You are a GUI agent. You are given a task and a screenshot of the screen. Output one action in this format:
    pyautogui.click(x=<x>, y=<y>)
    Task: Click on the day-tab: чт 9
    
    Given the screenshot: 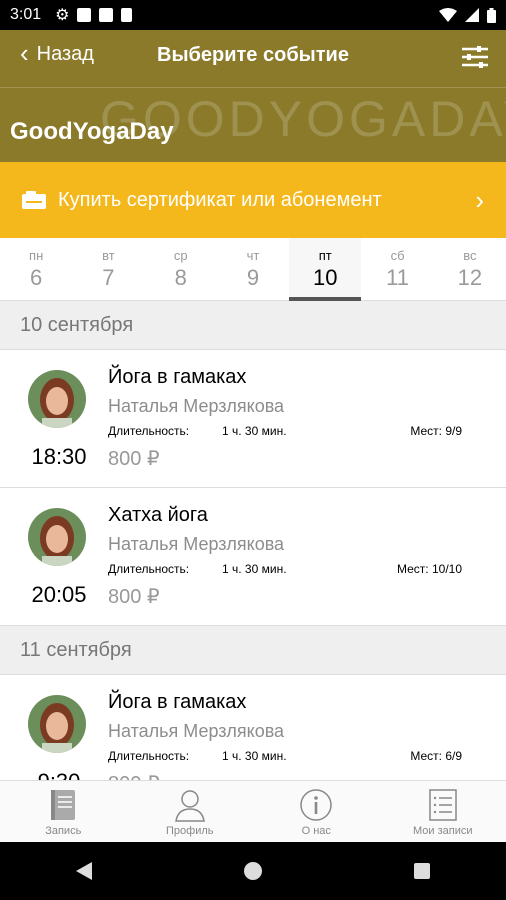 What is the action you would take?
    pyautogui.click(x=253, y=269)
    